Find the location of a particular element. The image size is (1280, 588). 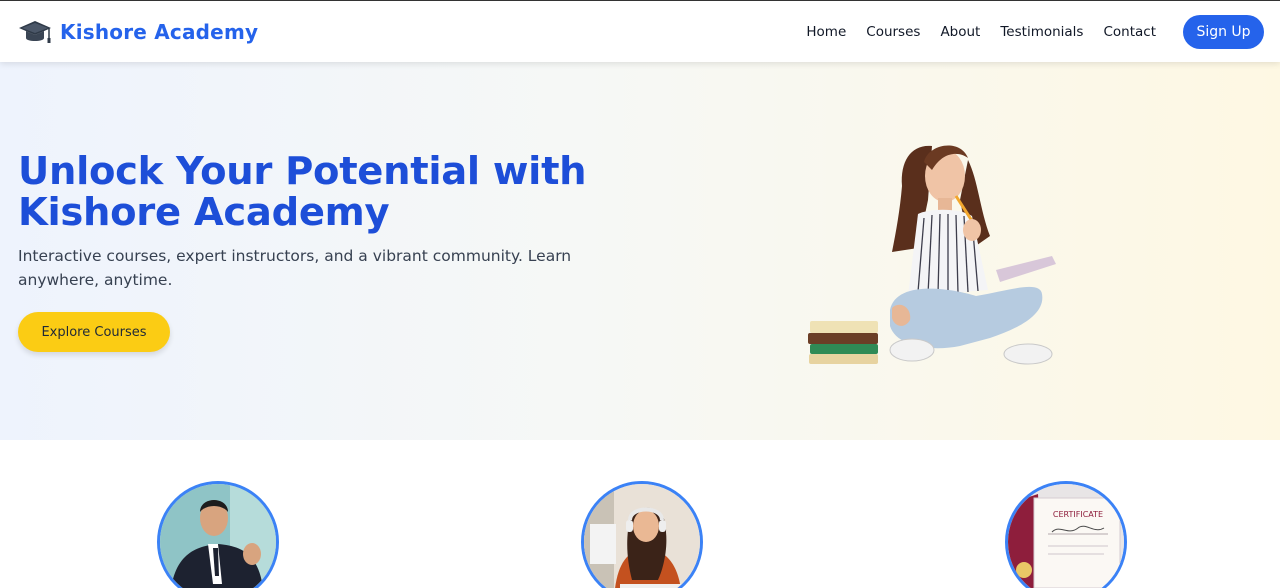

nav-contact: Contact is located at coordinates (1129, 32).